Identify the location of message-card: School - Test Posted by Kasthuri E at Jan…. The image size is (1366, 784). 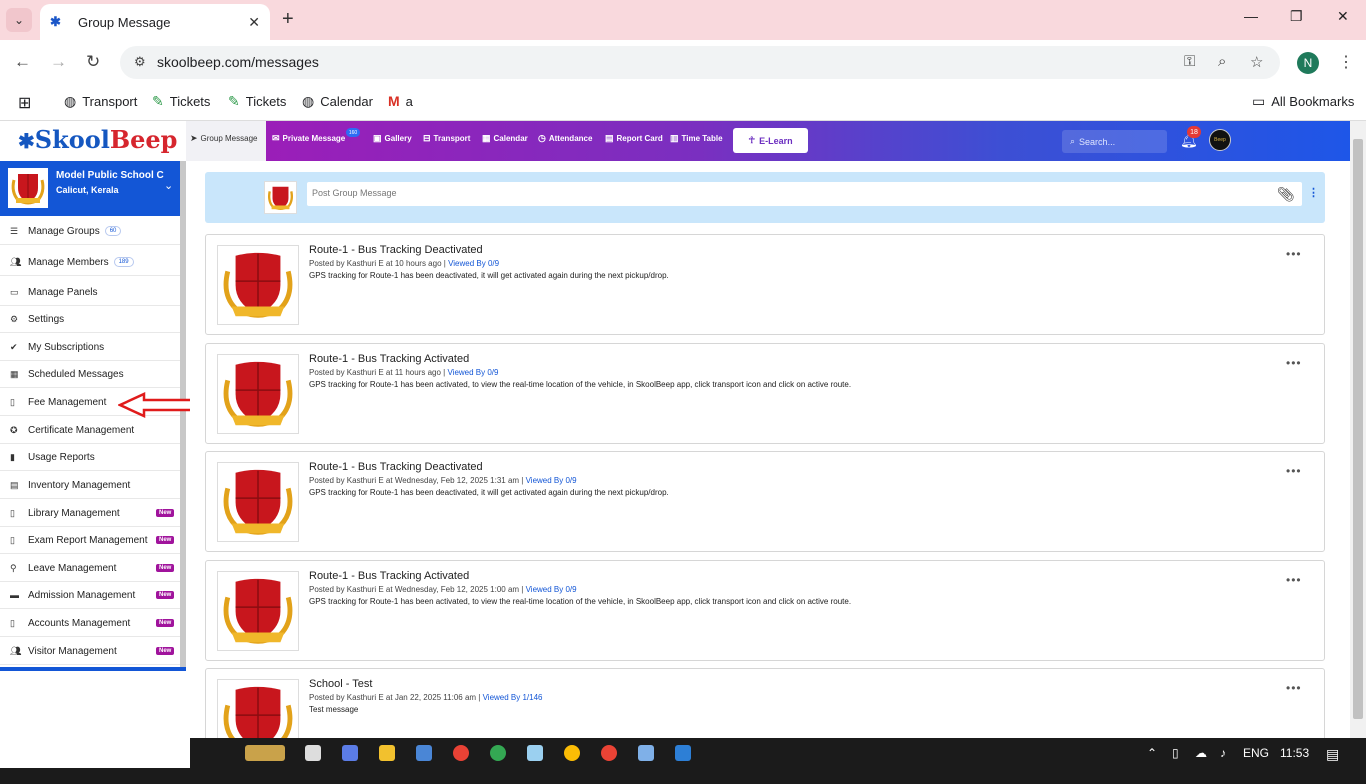
(765, 703).